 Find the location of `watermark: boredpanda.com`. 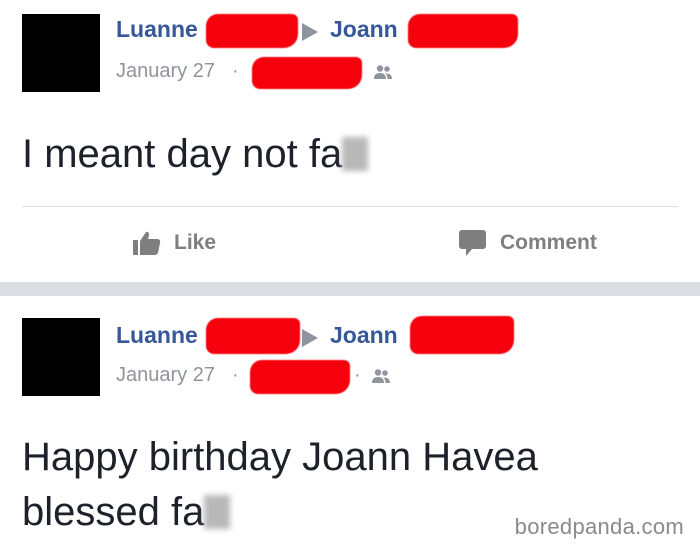

watermark: boredpanda.com is located at coordinates (599, 526).